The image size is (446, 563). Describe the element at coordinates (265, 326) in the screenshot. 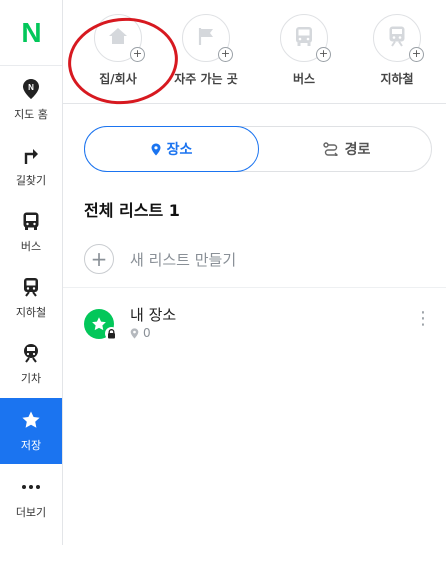

I see `list-item: 내 장소 0 ⋮` at that location.